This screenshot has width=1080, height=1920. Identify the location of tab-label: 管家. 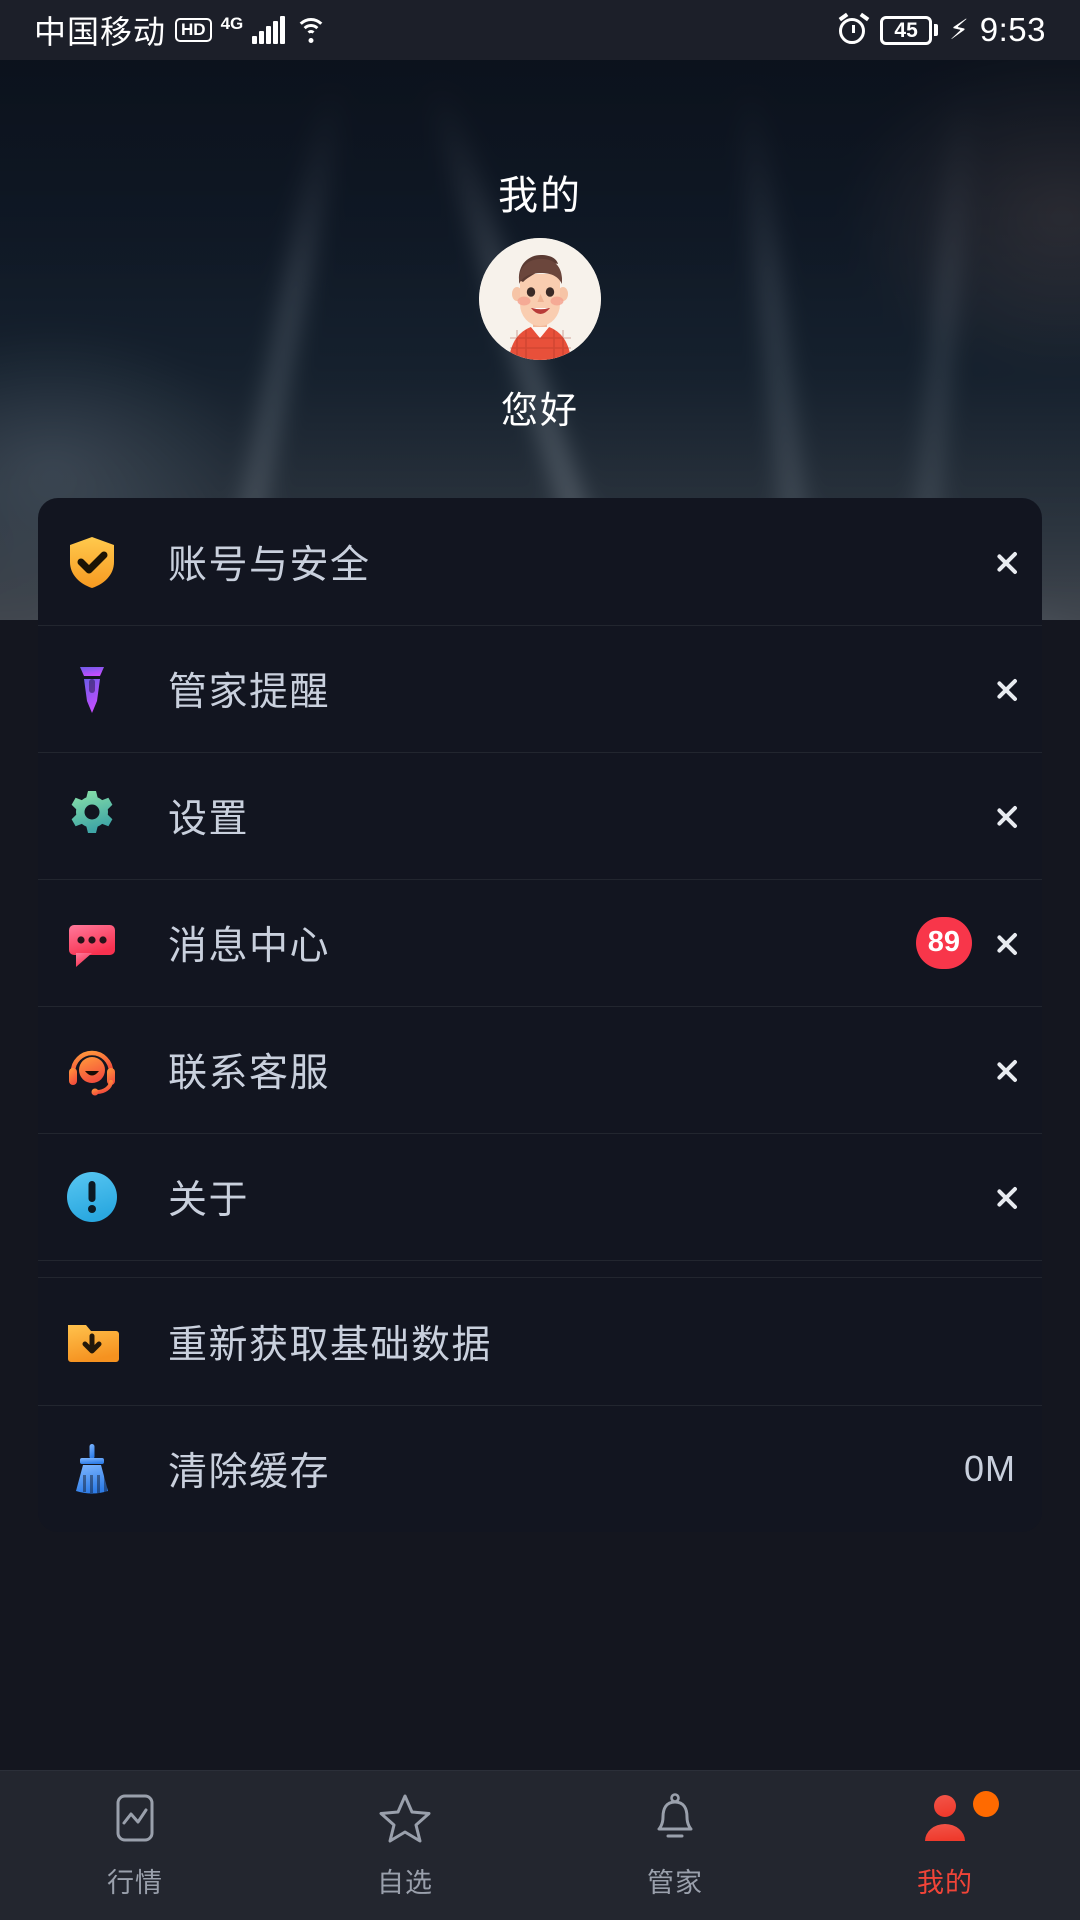
(675, 1883).